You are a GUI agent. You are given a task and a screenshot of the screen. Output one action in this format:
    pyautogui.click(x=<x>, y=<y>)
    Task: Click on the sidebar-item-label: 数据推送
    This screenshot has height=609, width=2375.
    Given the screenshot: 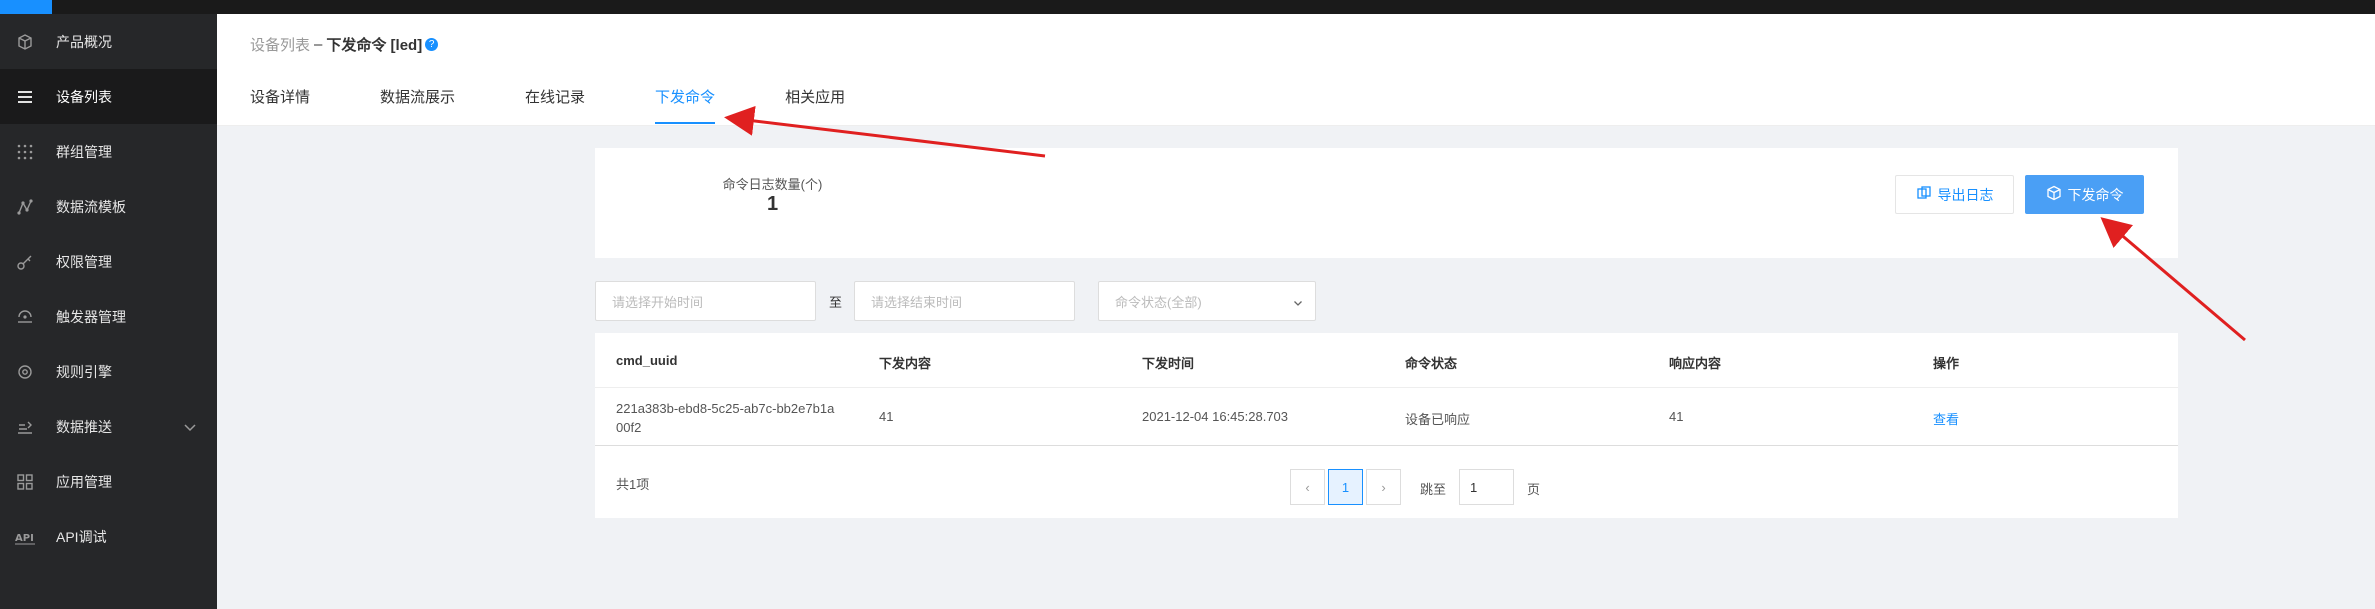 What is the action you would take?
    pyautogui.click(x=84, y=426)
    